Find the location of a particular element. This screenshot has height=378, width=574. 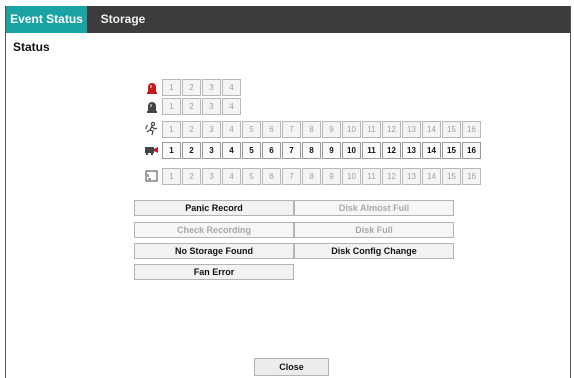

alarm-in-cells: 1 2 3 4 is located at coordinates (202, 87).